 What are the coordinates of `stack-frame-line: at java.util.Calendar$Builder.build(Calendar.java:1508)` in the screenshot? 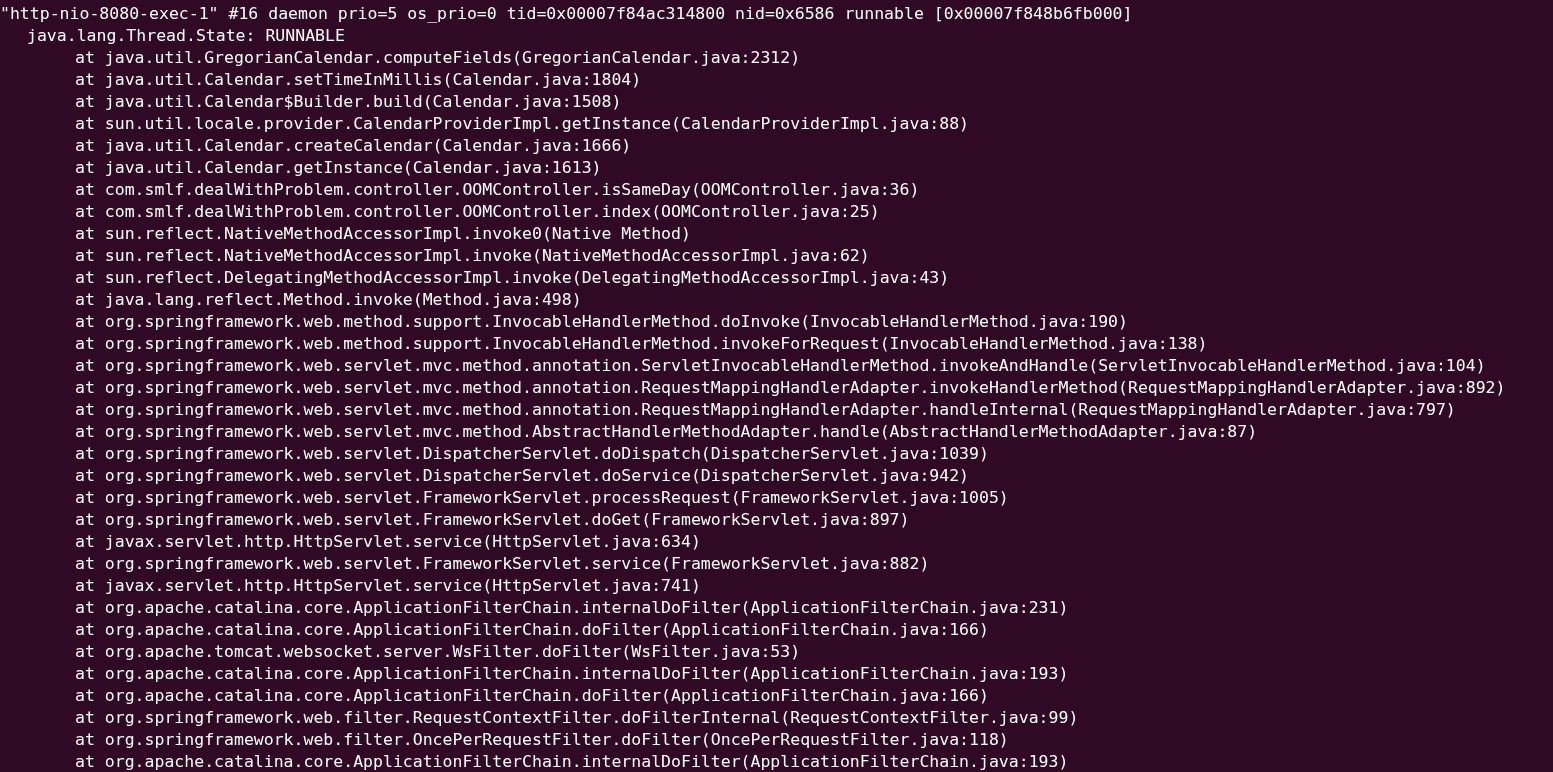 It's located at (348, 101).